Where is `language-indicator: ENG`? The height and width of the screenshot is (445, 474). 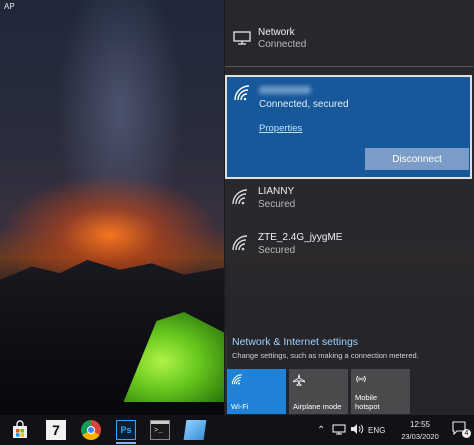
language-indicator: ENG is located at coordinates (376, 430).